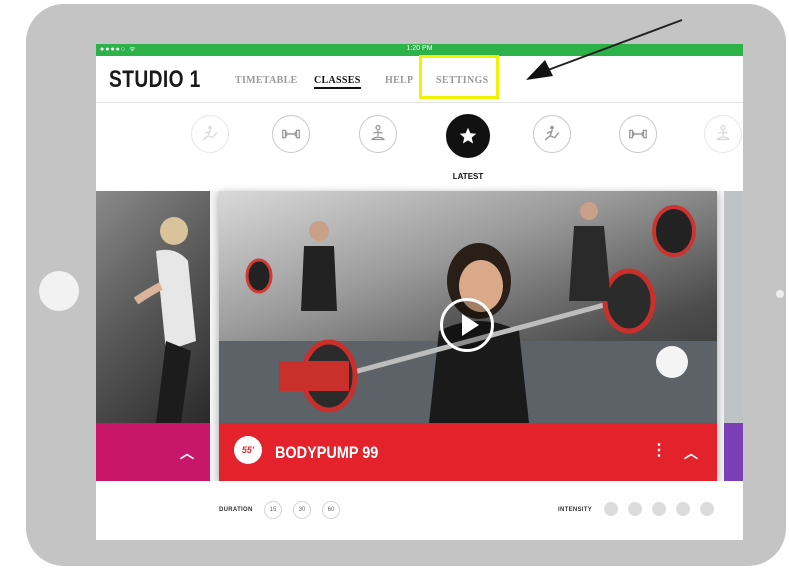 The image size is (789, 568). Describe the element at coordinates (733, 452) in the screenshot. I see `class-bar-next` at that location.